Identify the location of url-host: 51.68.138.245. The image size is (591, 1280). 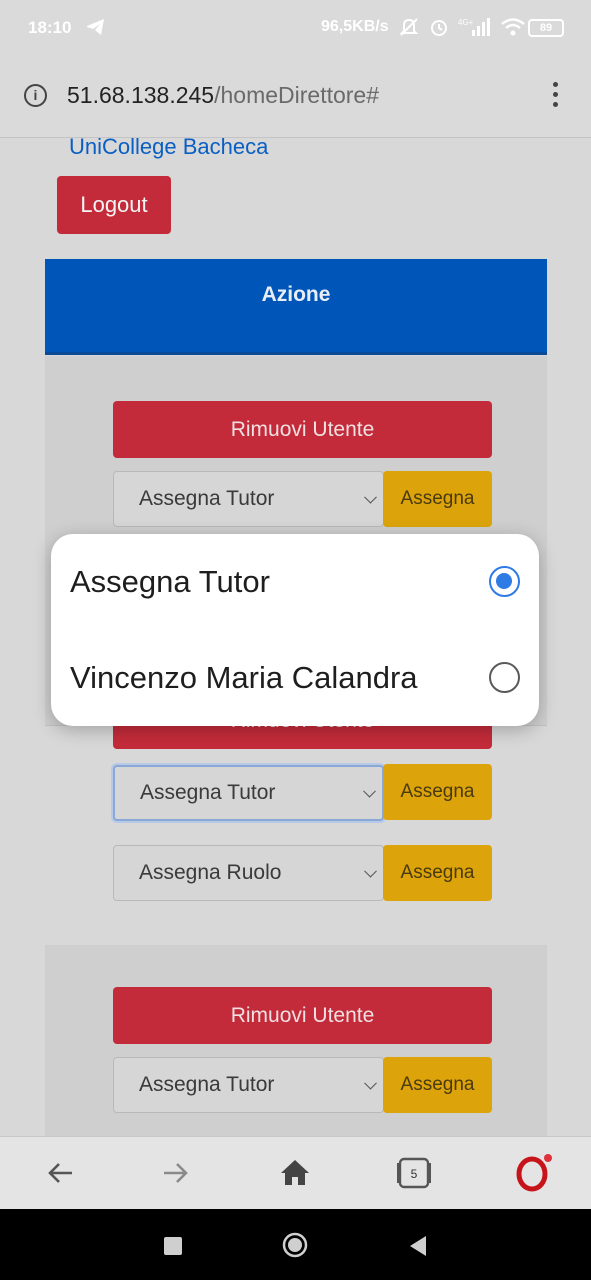
(141, 95).